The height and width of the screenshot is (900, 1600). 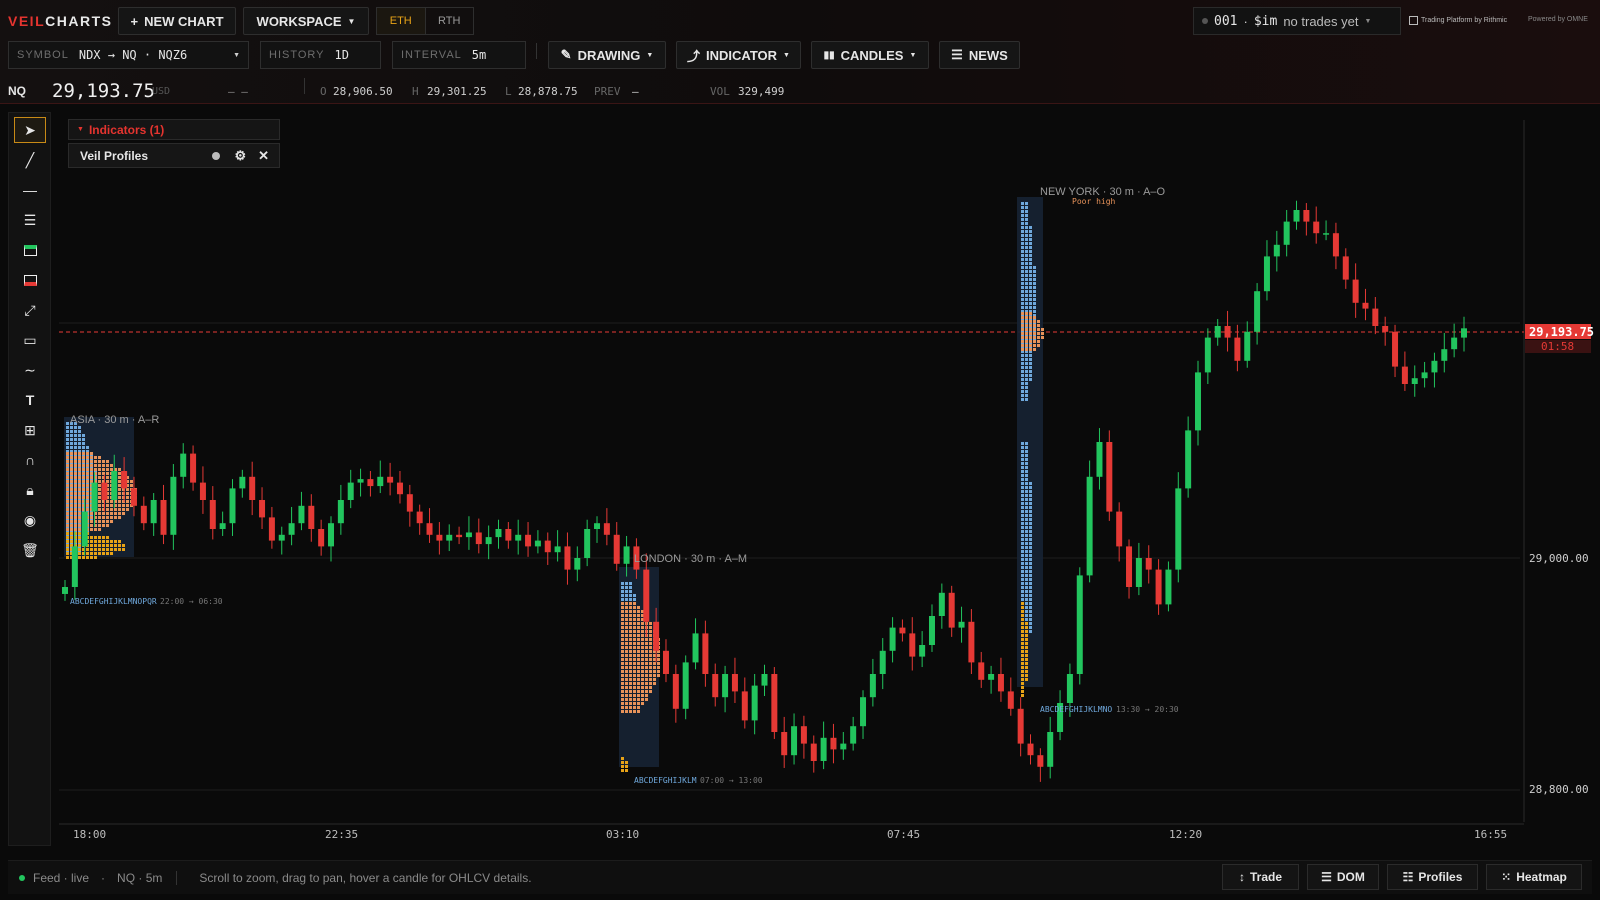 I want to click on trade-button: ↕ Trade, so click(x=1260, y=877).